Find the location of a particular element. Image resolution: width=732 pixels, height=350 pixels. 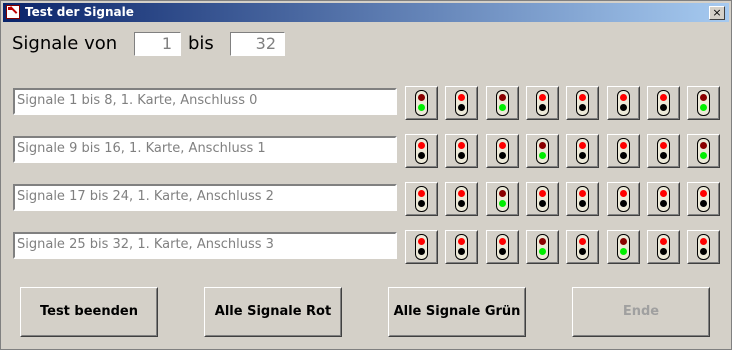

row-label-field: Signale 1 bis 8, 1. Karte, Anschluss 0 is located at coordinates (205, 101).